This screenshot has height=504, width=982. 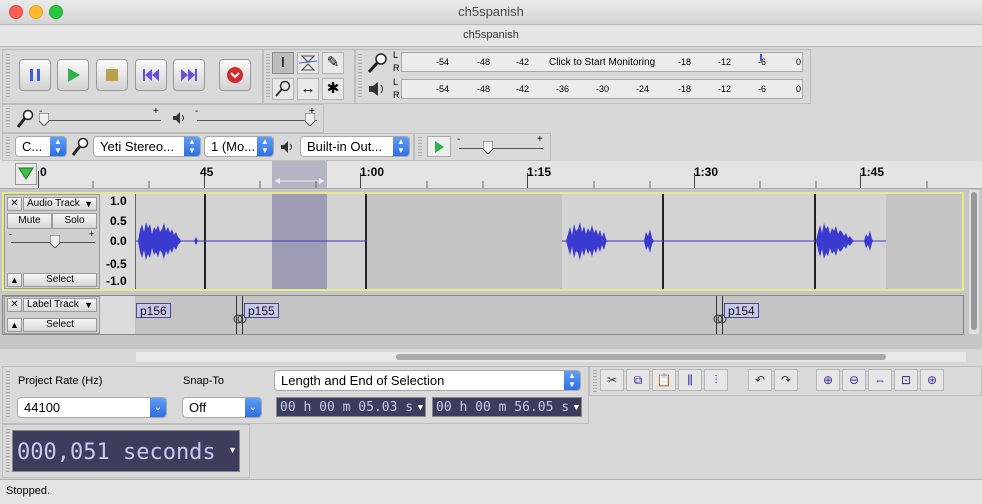 I want to click on multi-tool: ✱, so click(x=333, y=89).